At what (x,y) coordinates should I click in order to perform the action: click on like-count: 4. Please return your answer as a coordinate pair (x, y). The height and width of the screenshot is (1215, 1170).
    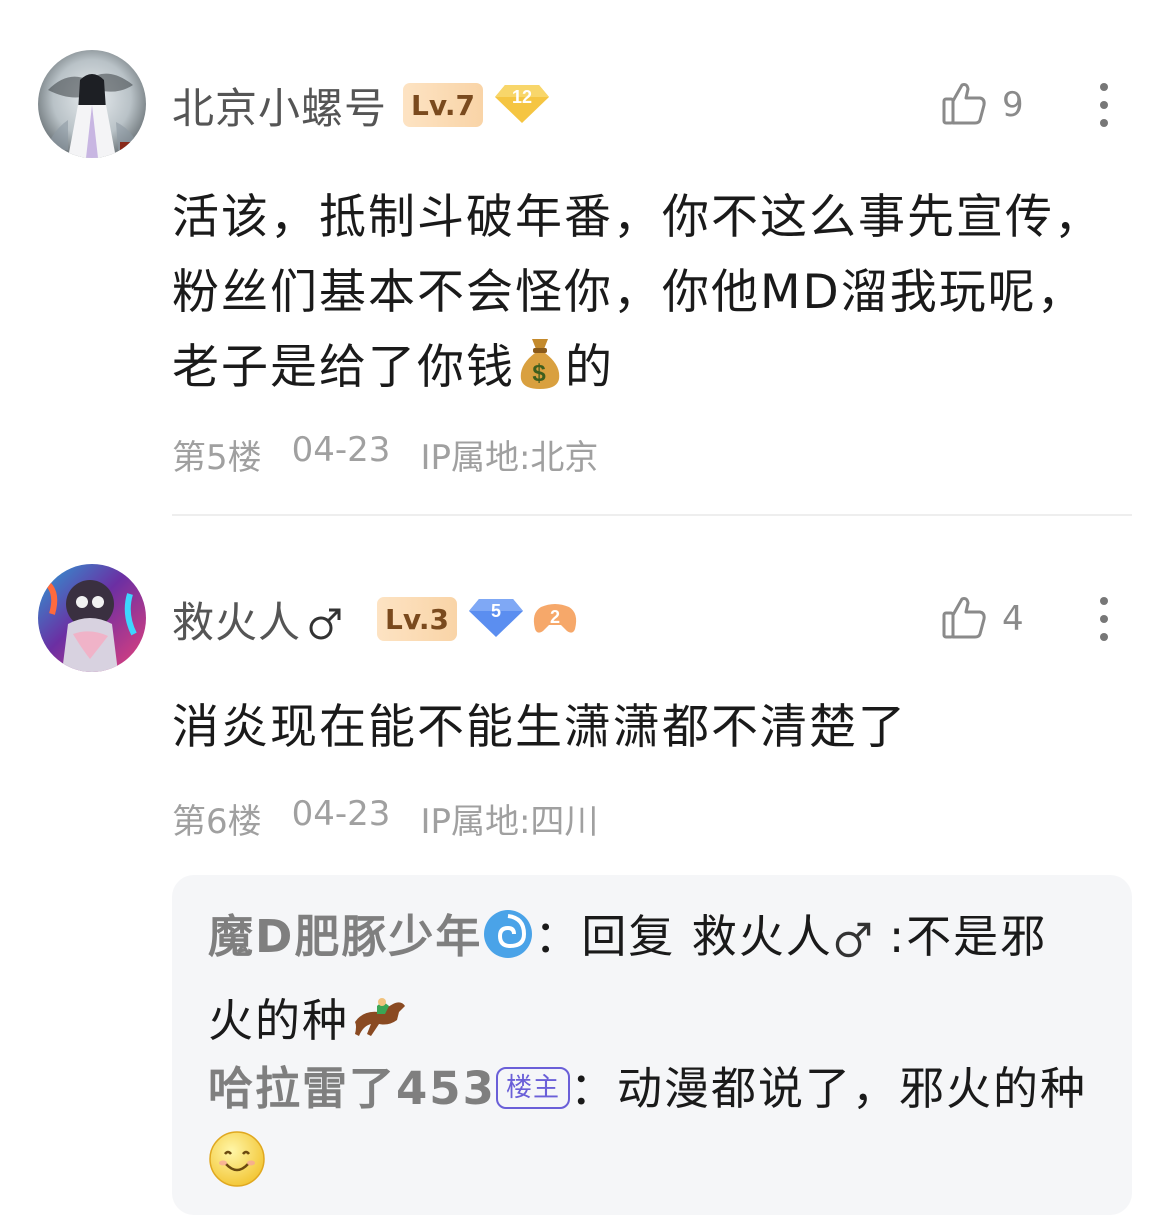
    Looking at the image, I should click on (1013, 619).